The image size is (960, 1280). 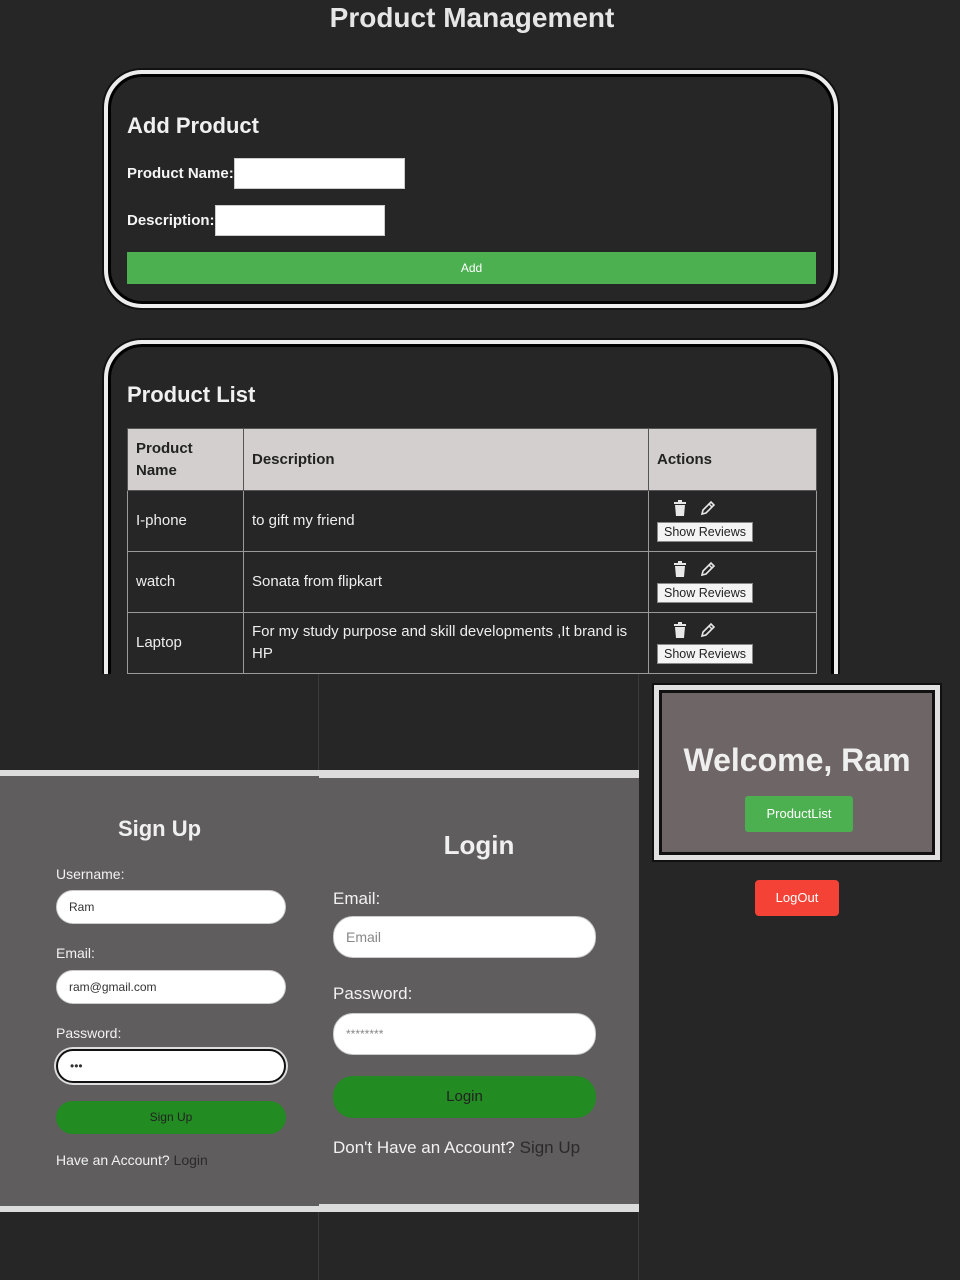 What do you see at coordinates (797, 760) in the screenshot?
I see `welcome-title: Welcome, Ram` at bounding box center [797, 760].